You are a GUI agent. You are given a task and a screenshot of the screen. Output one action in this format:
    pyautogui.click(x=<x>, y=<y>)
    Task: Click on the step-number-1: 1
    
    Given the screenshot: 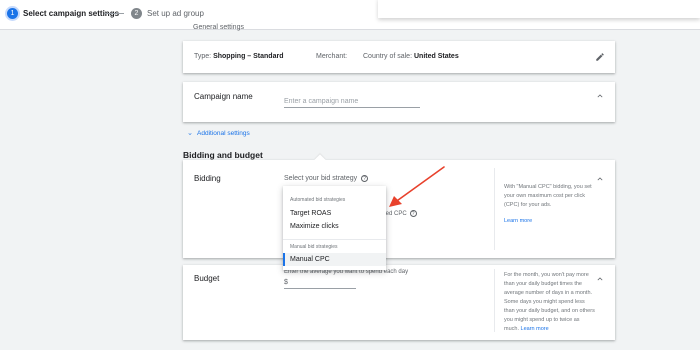 What is the action you would take?
    pyautogui.click(x=12, y=13)
    